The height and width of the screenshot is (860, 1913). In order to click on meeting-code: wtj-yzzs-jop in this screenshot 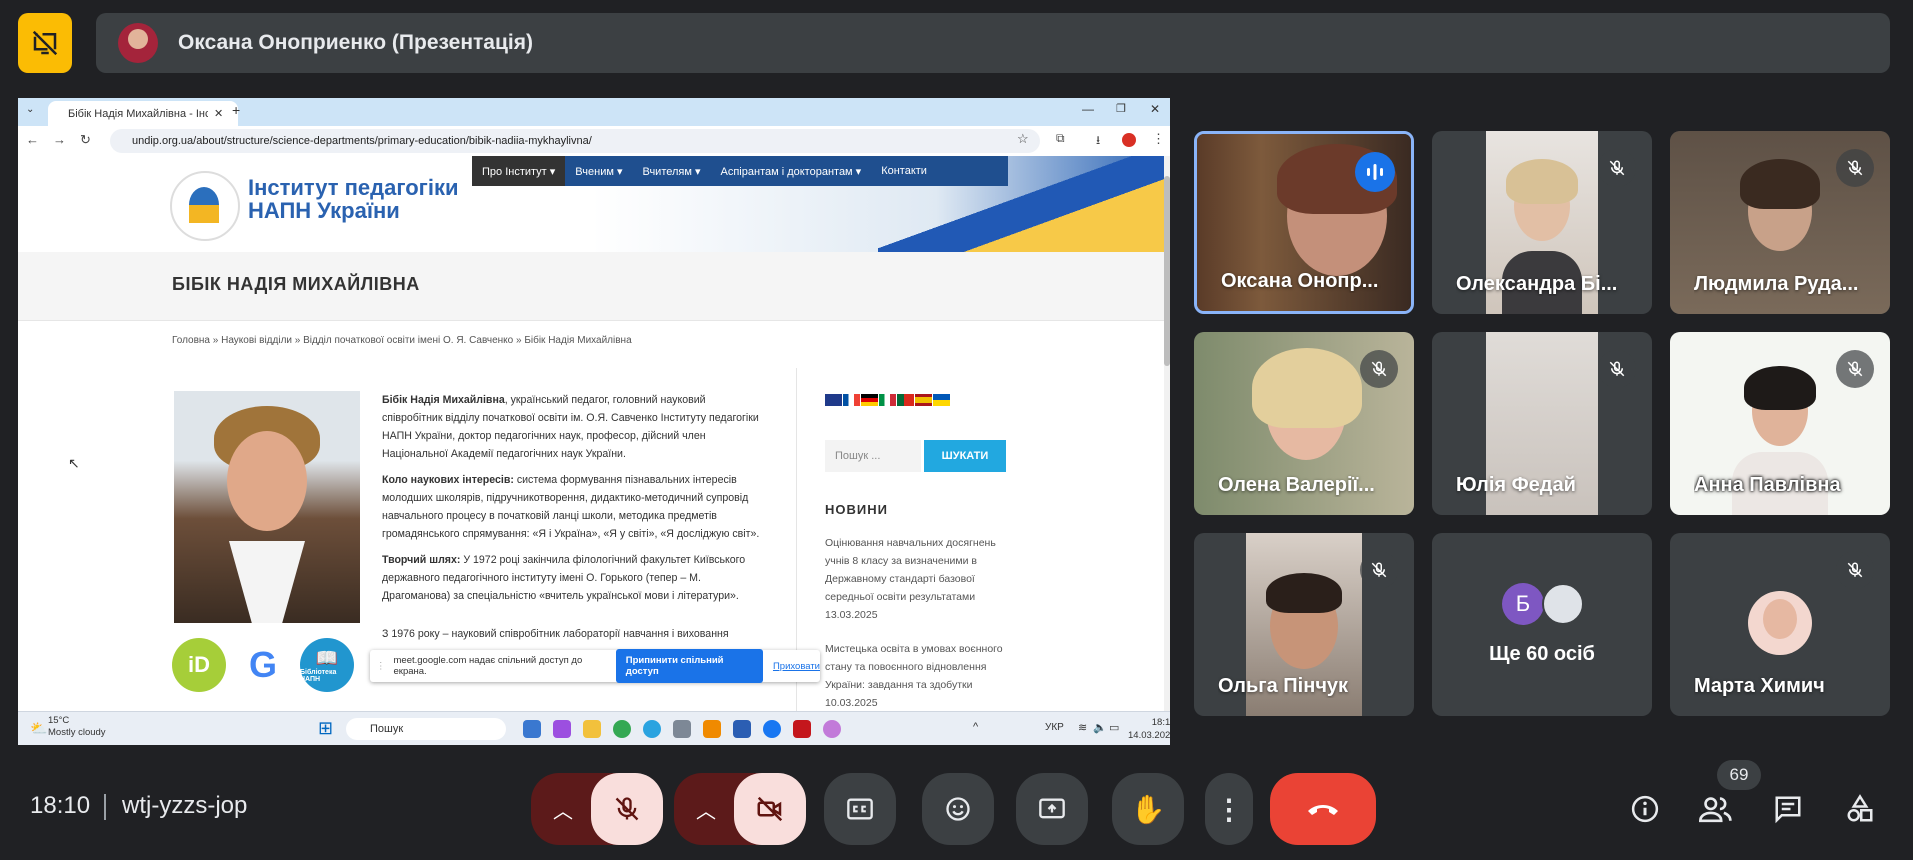, I will do `click(184, 806)`.